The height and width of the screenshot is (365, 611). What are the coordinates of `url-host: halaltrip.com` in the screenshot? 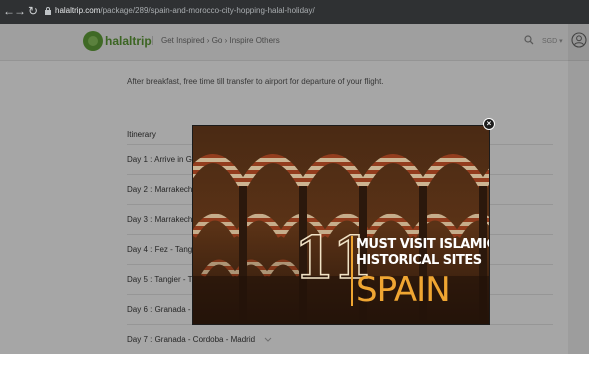 It's located at (78, 10).